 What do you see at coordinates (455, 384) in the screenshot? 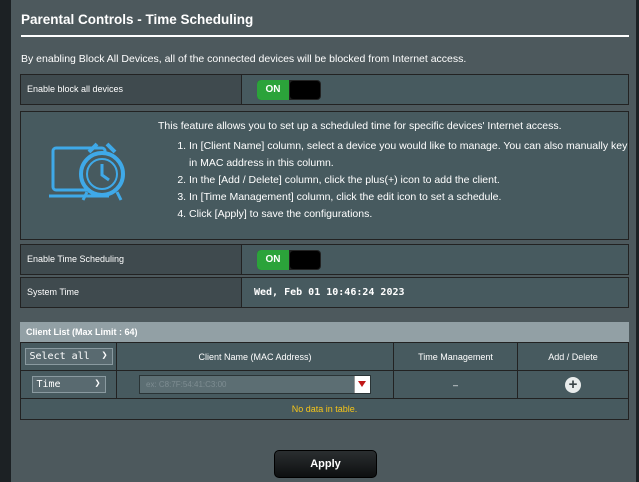
I see `time-management-cell: –` at bounding box center [455, 384].